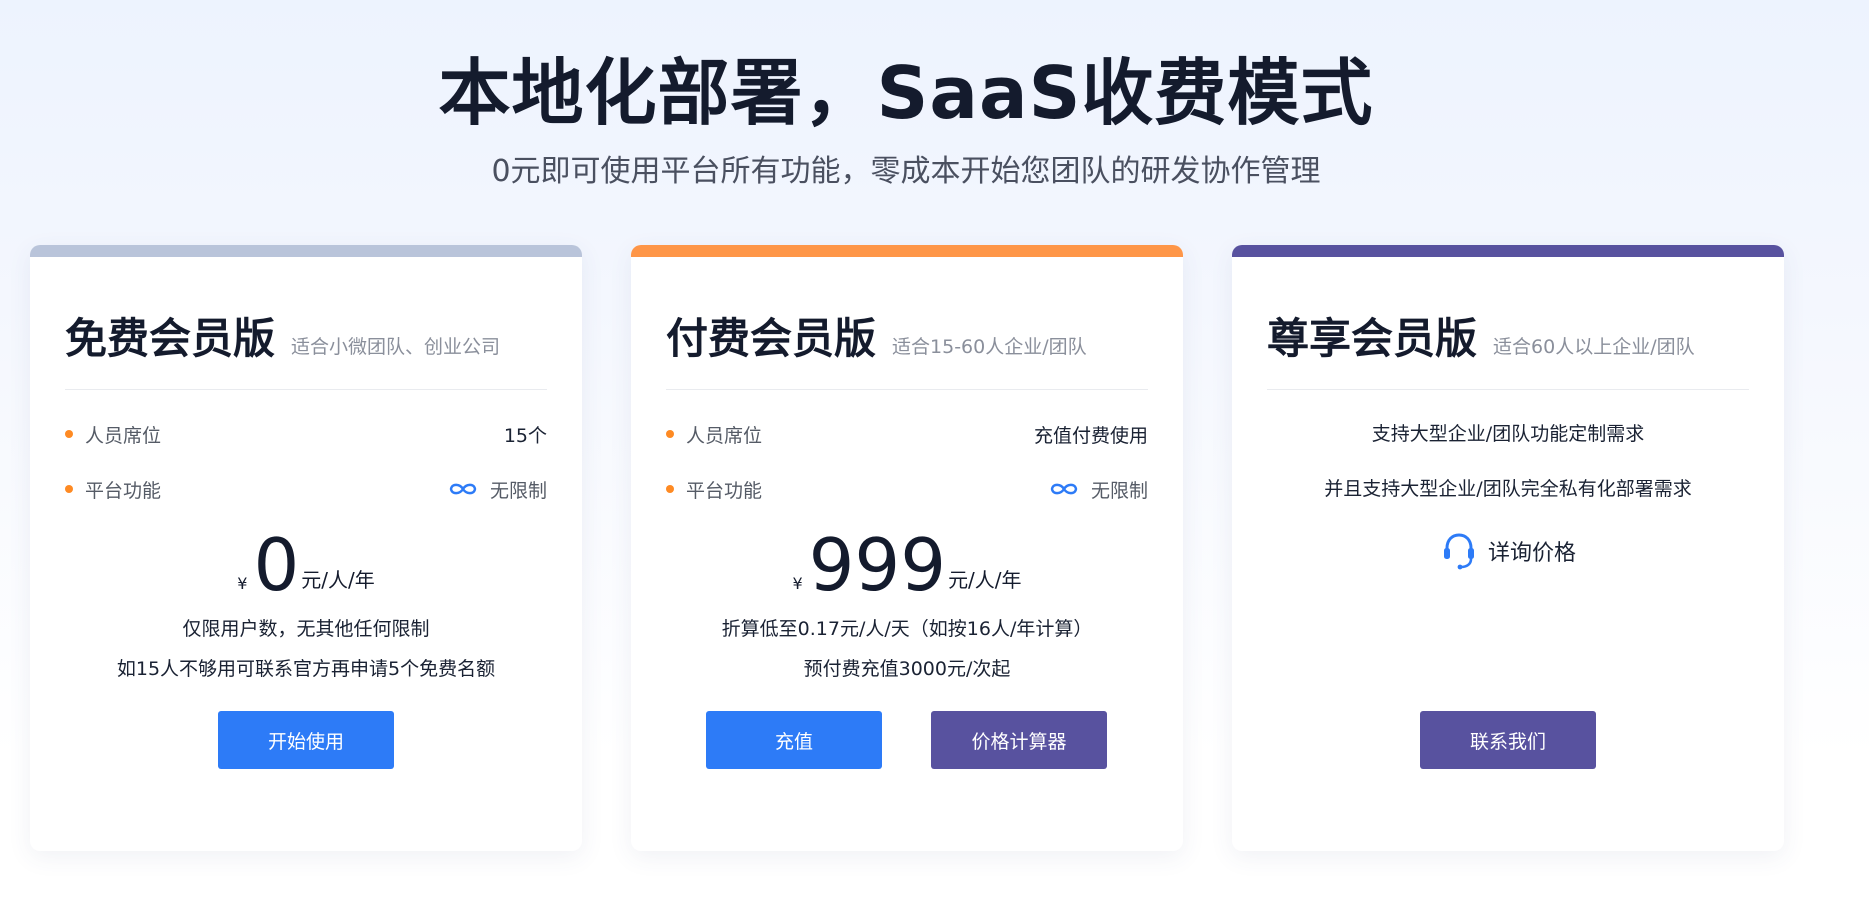 This screenshot has height=917, width=1869. What do you see at coordinates (276, 565) in the screenshot?
I see `price-amount: 0` at bounding box center [276, 565].